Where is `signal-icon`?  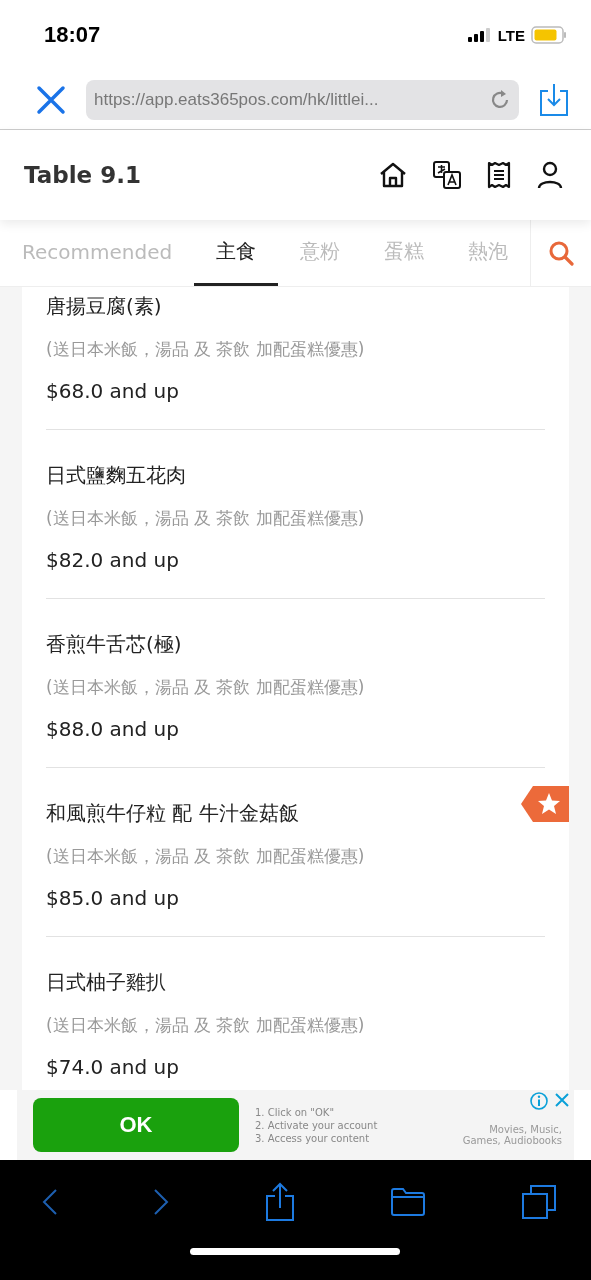 signal-icon is located at coordinates (479, 35).